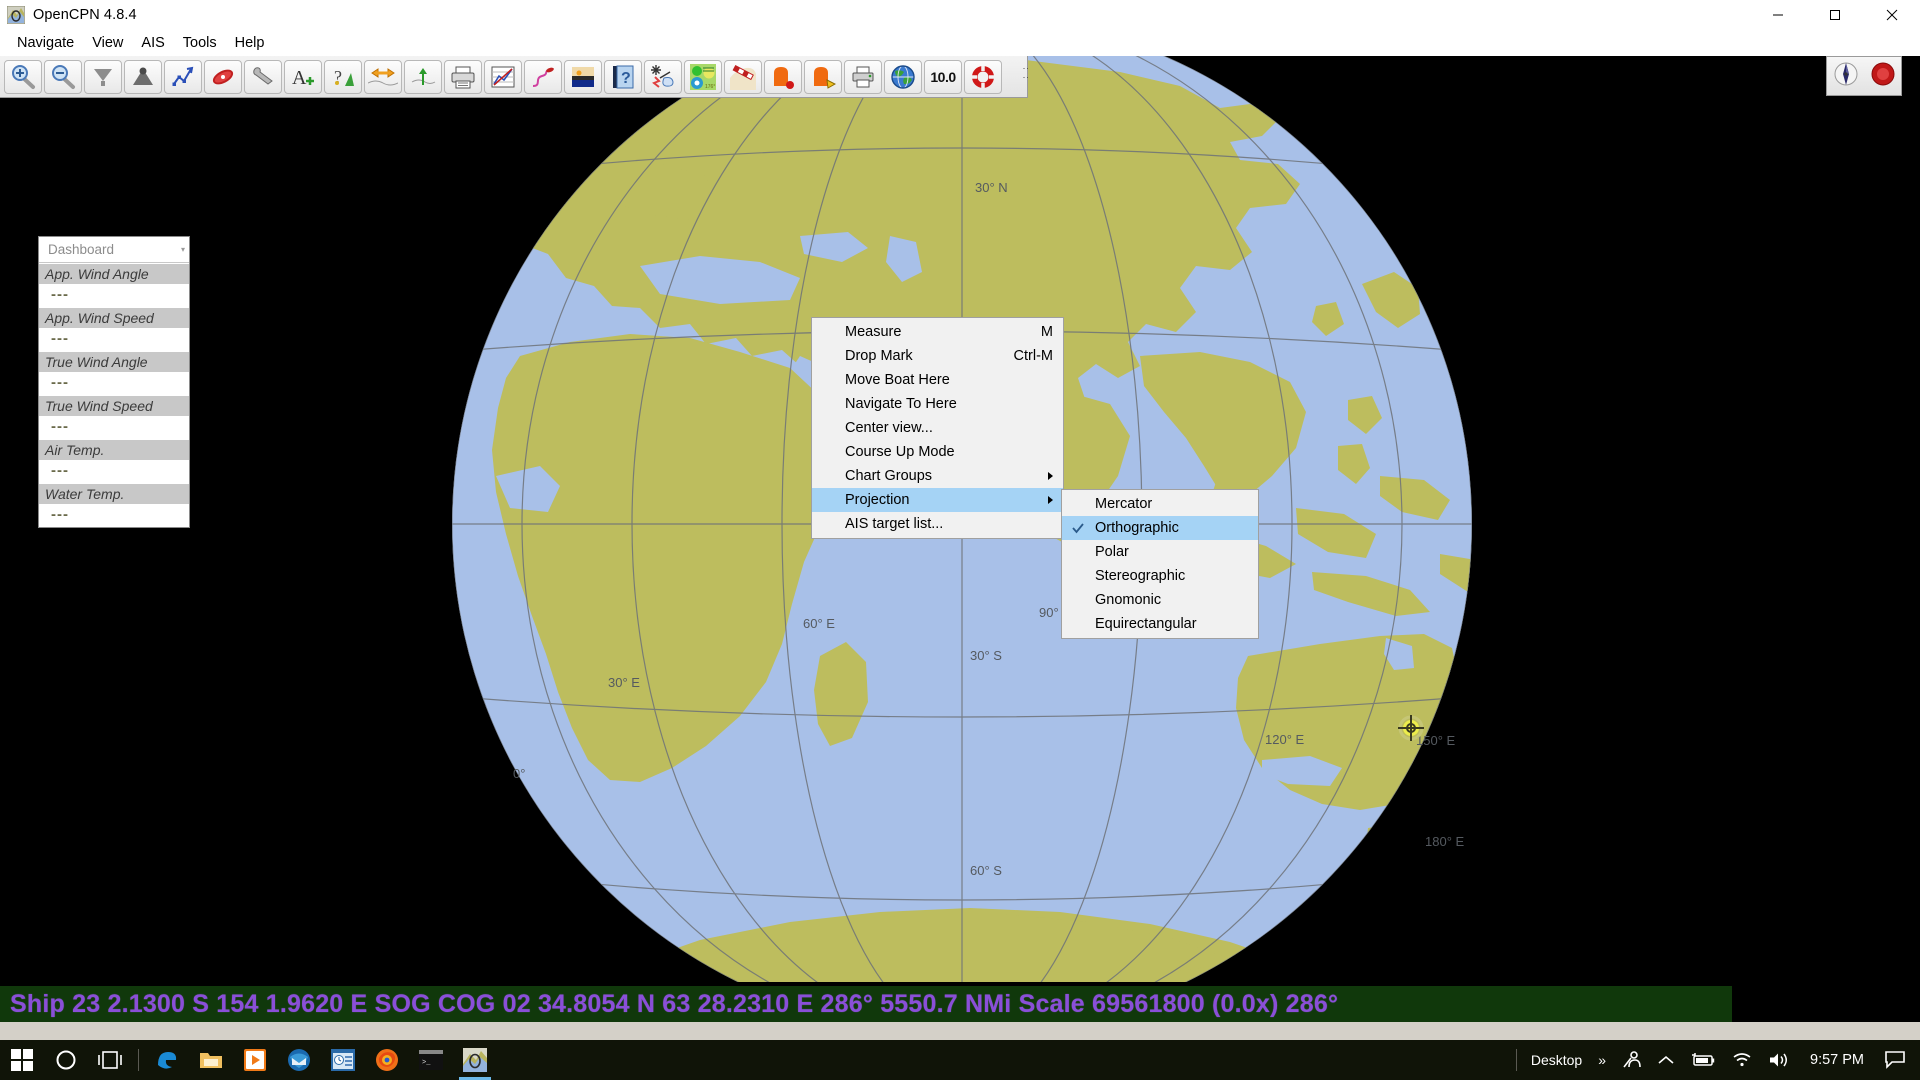 Image resolution: width=1920 pixels, height=1080 pixels. I want to click on maximize-button, so click(1834, 15).